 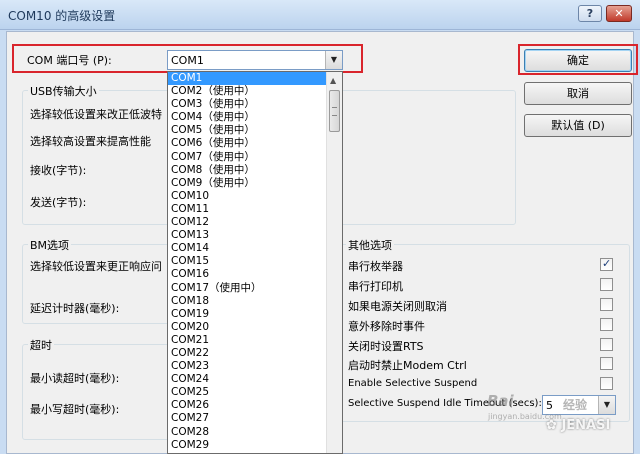 I want to click on idle-timeout-value: 5, so click(x=549, y=405).